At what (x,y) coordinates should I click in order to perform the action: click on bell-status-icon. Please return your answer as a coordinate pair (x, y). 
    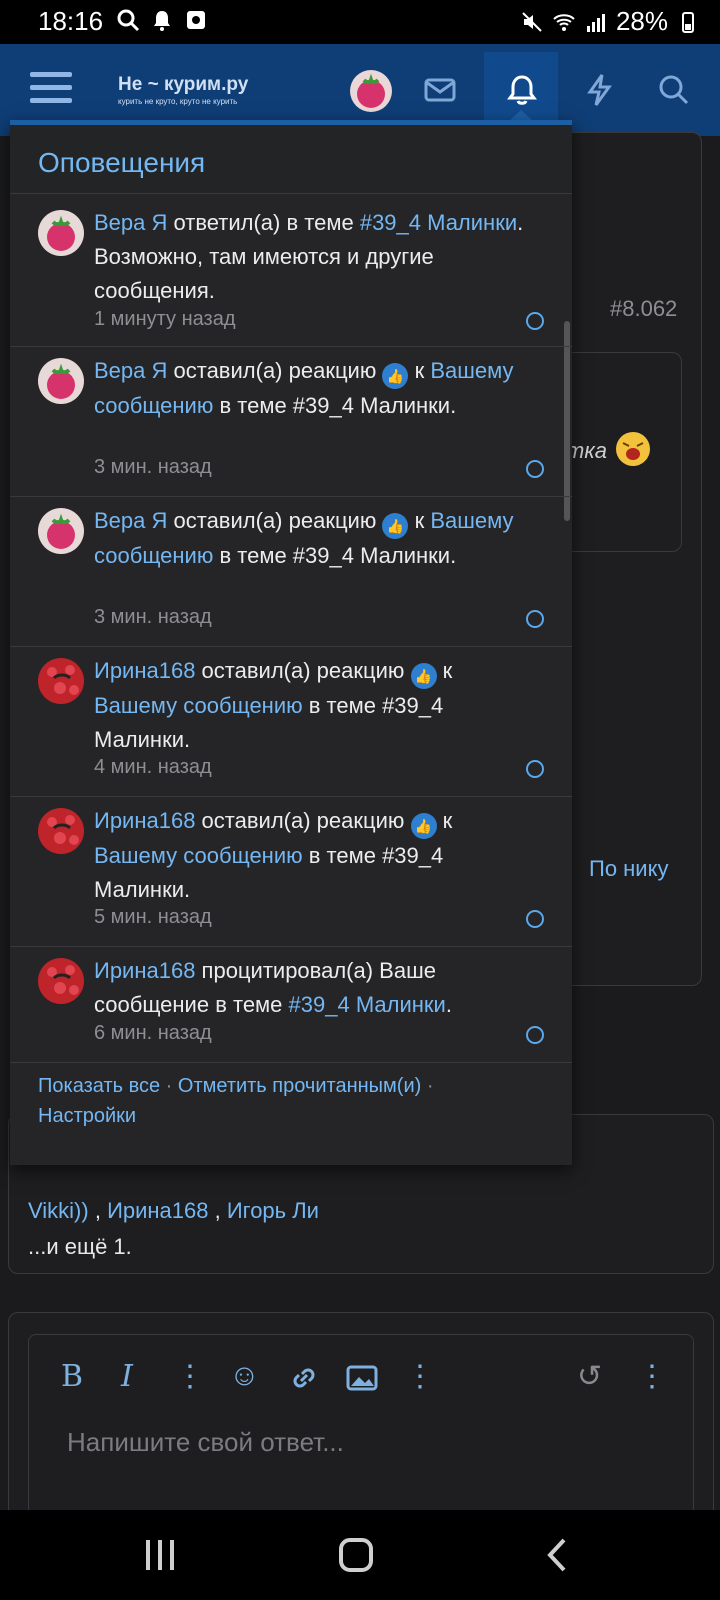
    Looking at the image, I should click on (162, 21).